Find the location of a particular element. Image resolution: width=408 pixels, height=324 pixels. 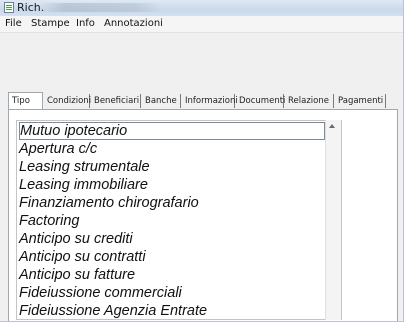

tab-relazione: Relazione is located at coordinates (311, 101).